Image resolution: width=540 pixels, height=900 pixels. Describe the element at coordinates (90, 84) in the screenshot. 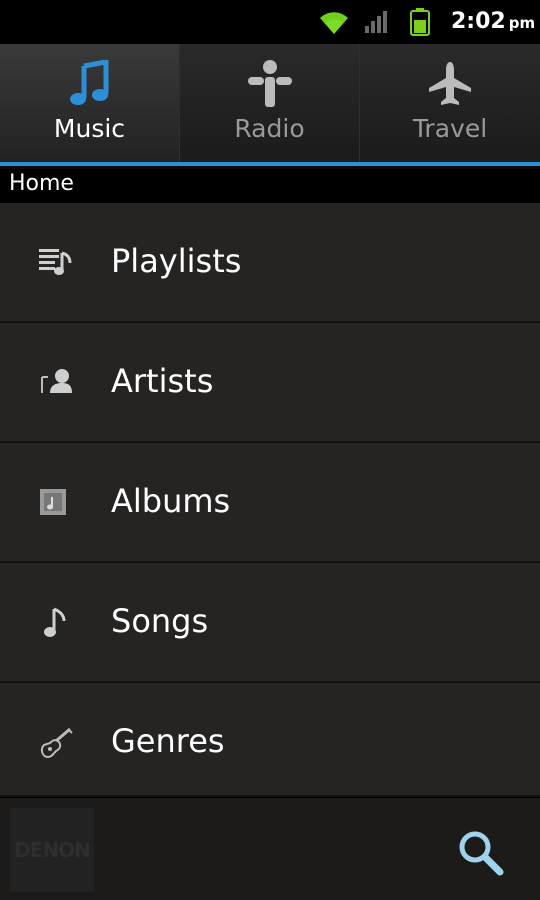

I see `music-note-icon` at that location.